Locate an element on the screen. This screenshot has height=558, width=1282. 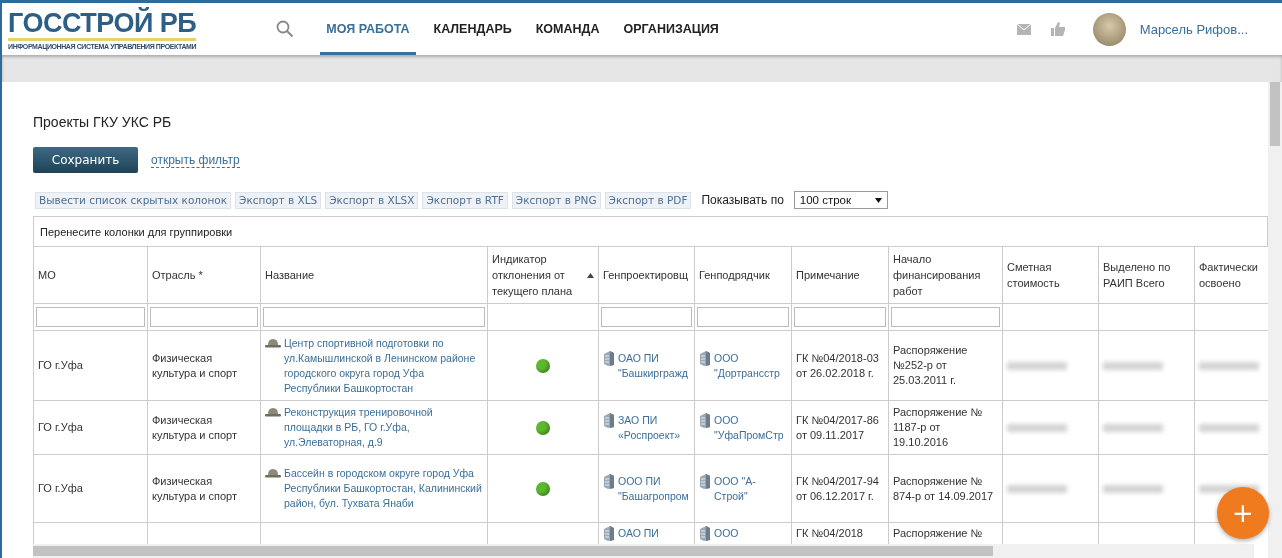
open-filter-link: открыть фильтр is located at coordinates (195, 160).